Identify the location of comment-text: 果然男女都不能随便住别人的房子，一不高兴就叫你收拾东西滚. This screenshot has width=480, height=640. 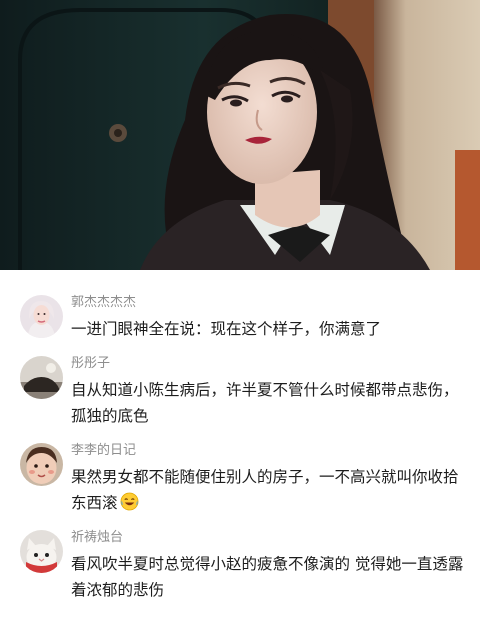
(265, 490).